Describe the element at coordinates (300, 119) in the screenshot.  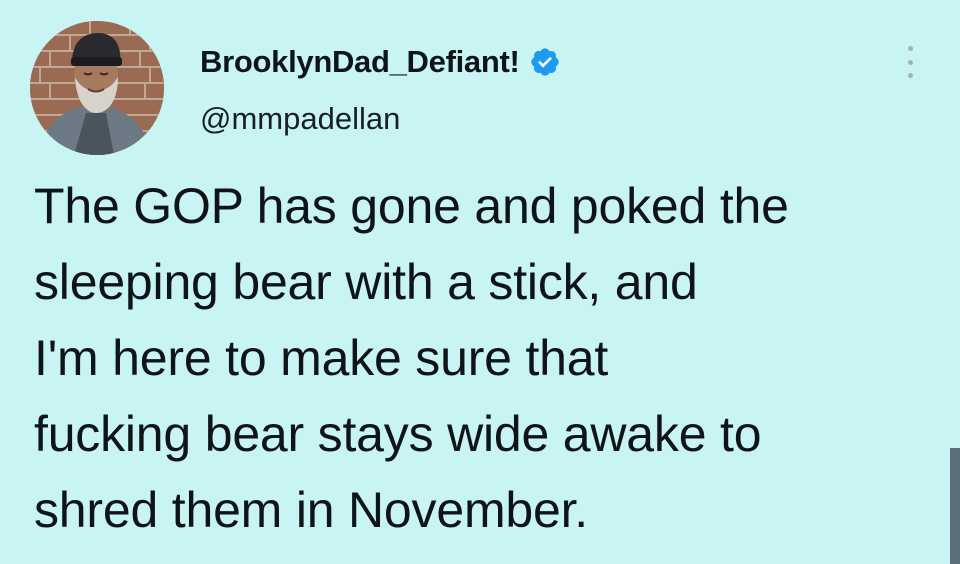
I see `user-handle: @mmpadellan` at that location.